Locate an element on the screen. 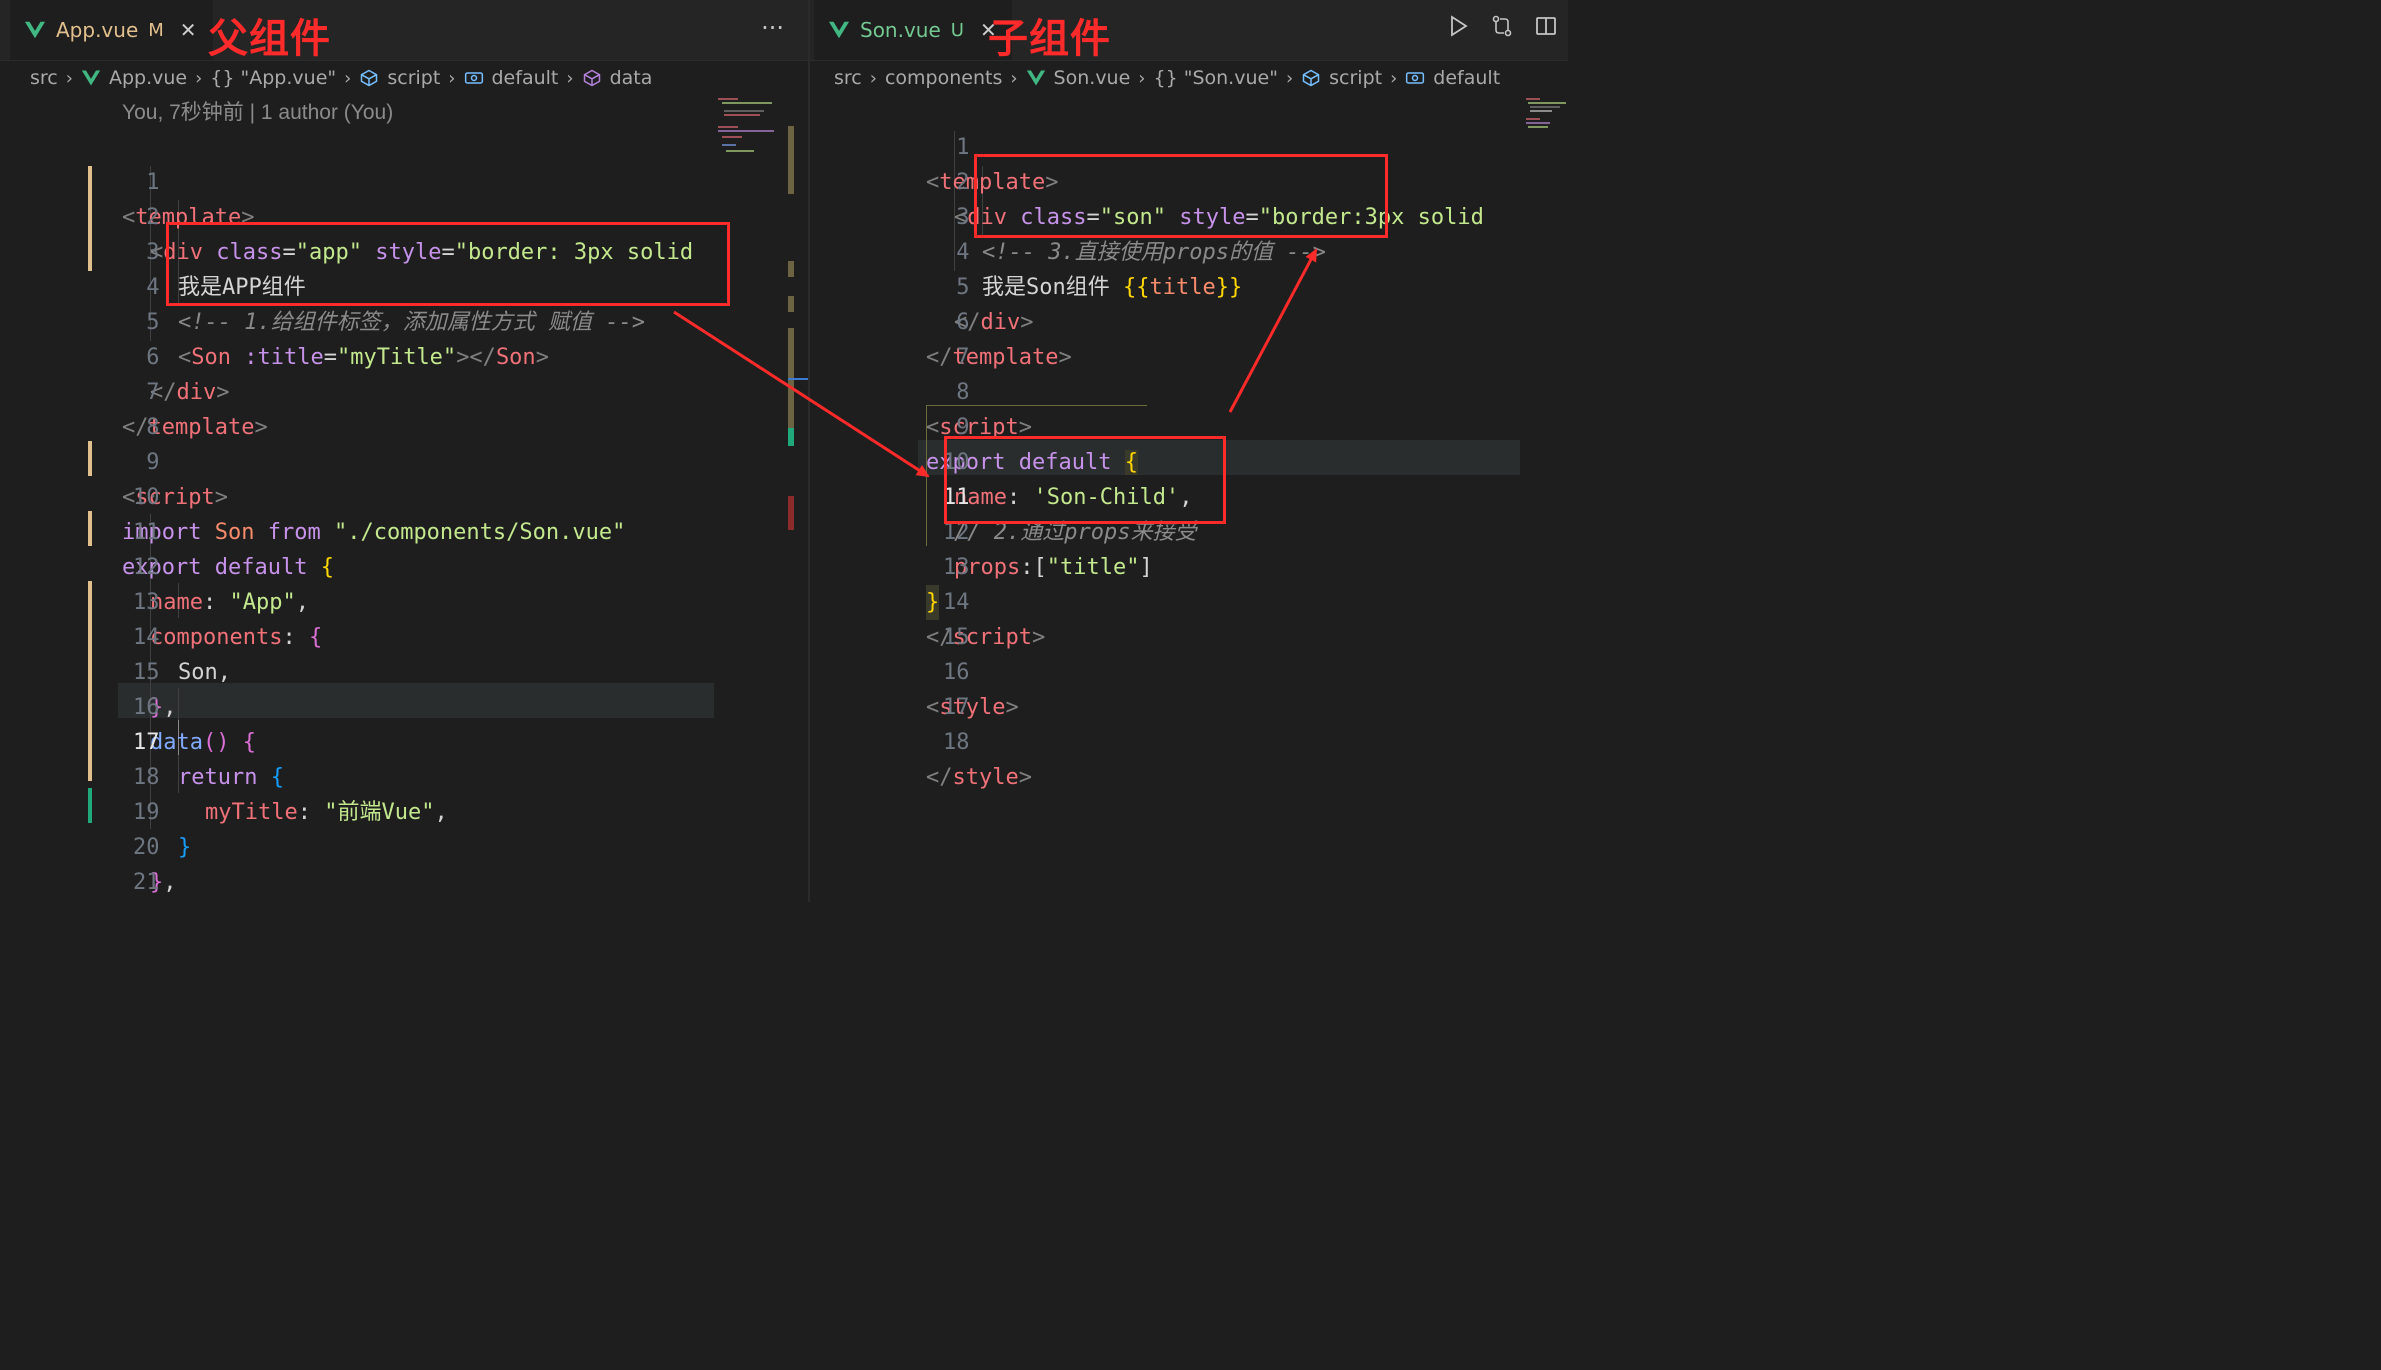  code-line: 14 Son, is located at coordinates (404, 635).